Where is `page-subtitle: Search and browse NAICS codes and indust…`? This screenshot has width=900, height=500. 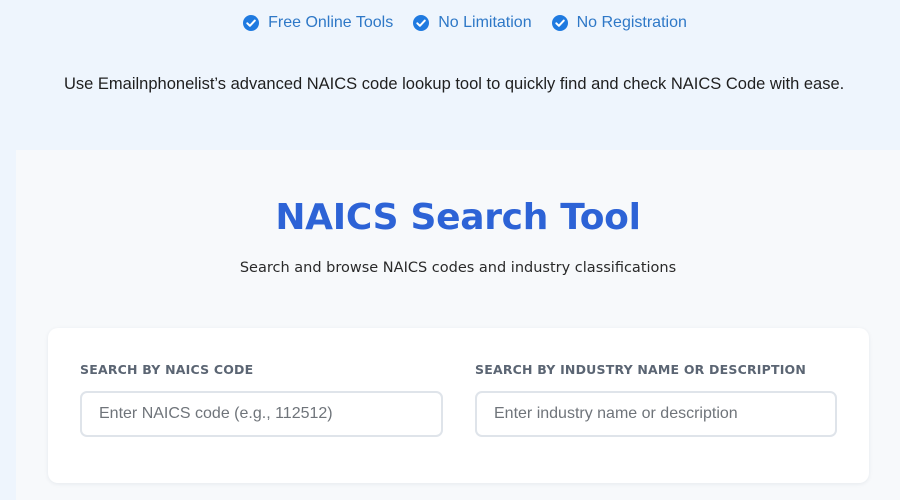 page-subtitle: Search and browse NAICS codes and indust… is located at coordinates (458, 268).